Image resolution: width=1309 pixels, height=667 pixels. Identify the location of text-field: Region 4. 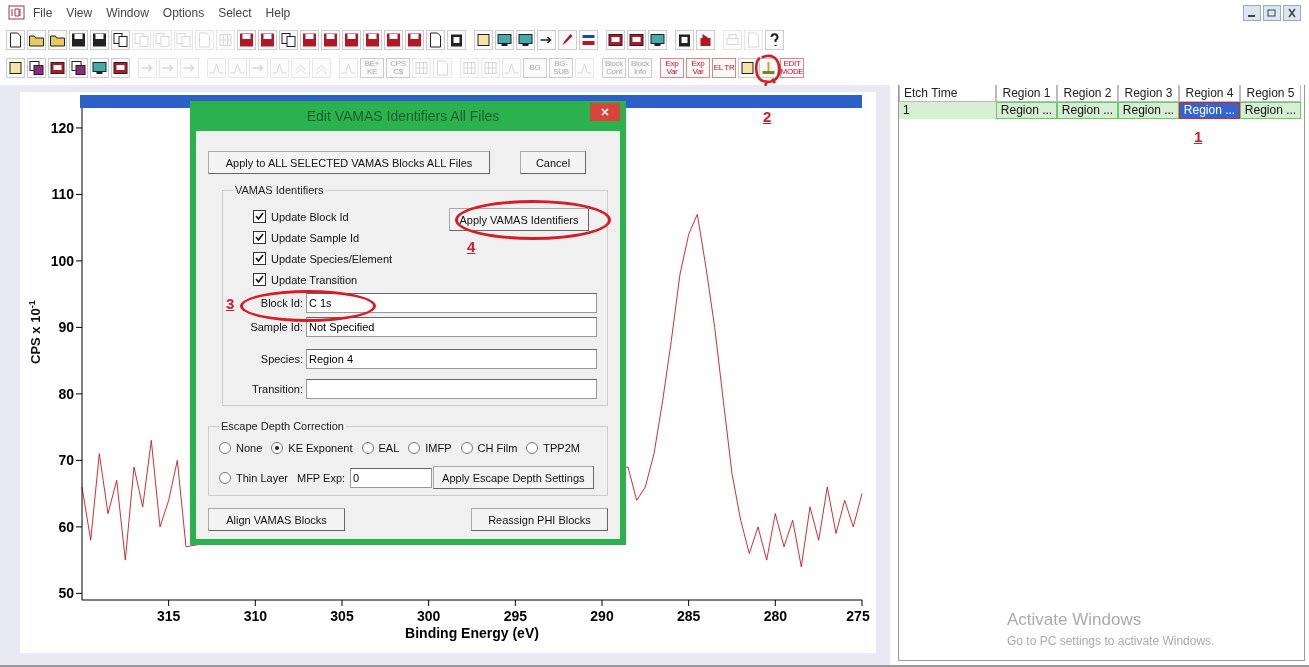
(451, 359).